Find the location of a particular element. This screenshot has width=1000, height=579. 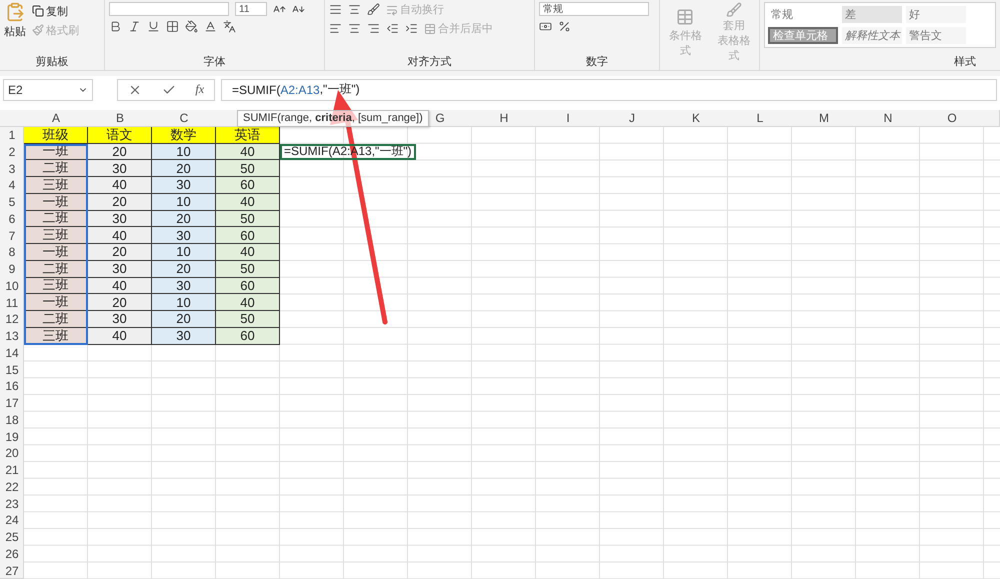

column-header: O is located at coordinates (952, 118).